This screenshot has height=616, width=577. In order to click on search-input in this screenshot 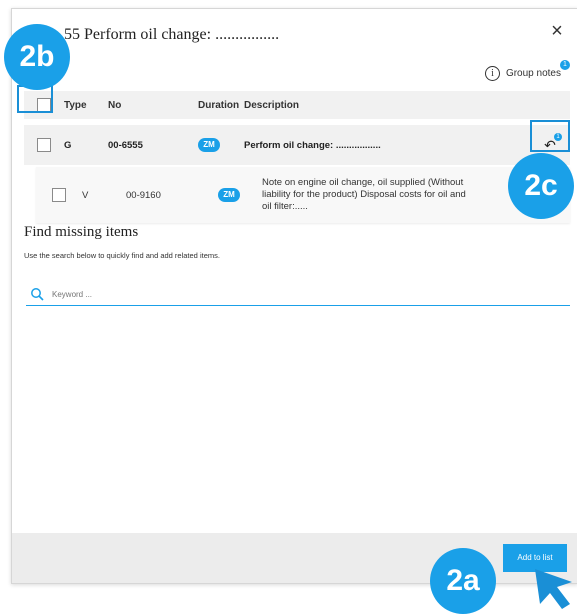, I will do `click(252, 294)`.